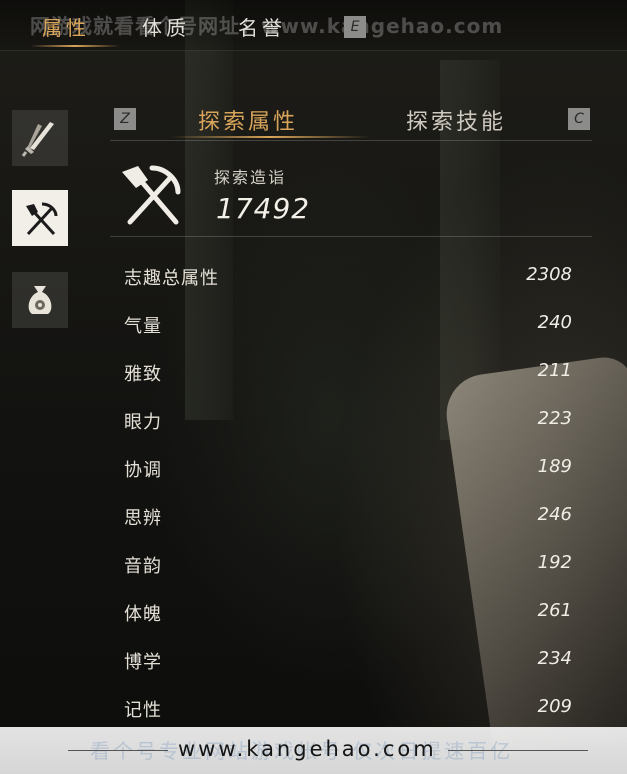 This screenshot has width=627, height=774. What do you see at coordinates (554, 466) in the screenshot?
I see `stat-value: 189` at bounding box center [554, 466].